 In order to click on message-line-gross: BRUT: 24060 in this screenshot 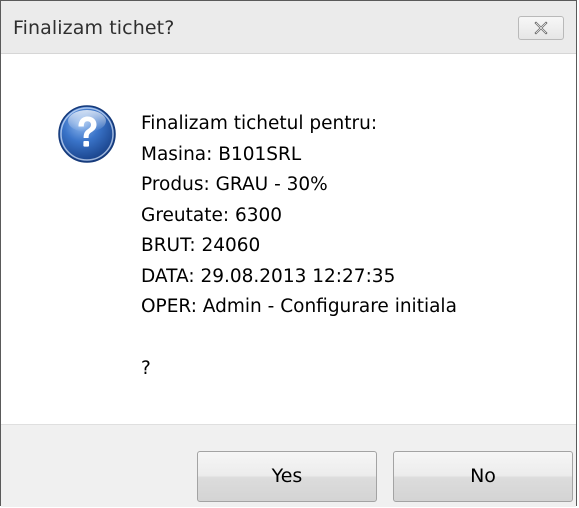, I will do `click(201, 245)`.